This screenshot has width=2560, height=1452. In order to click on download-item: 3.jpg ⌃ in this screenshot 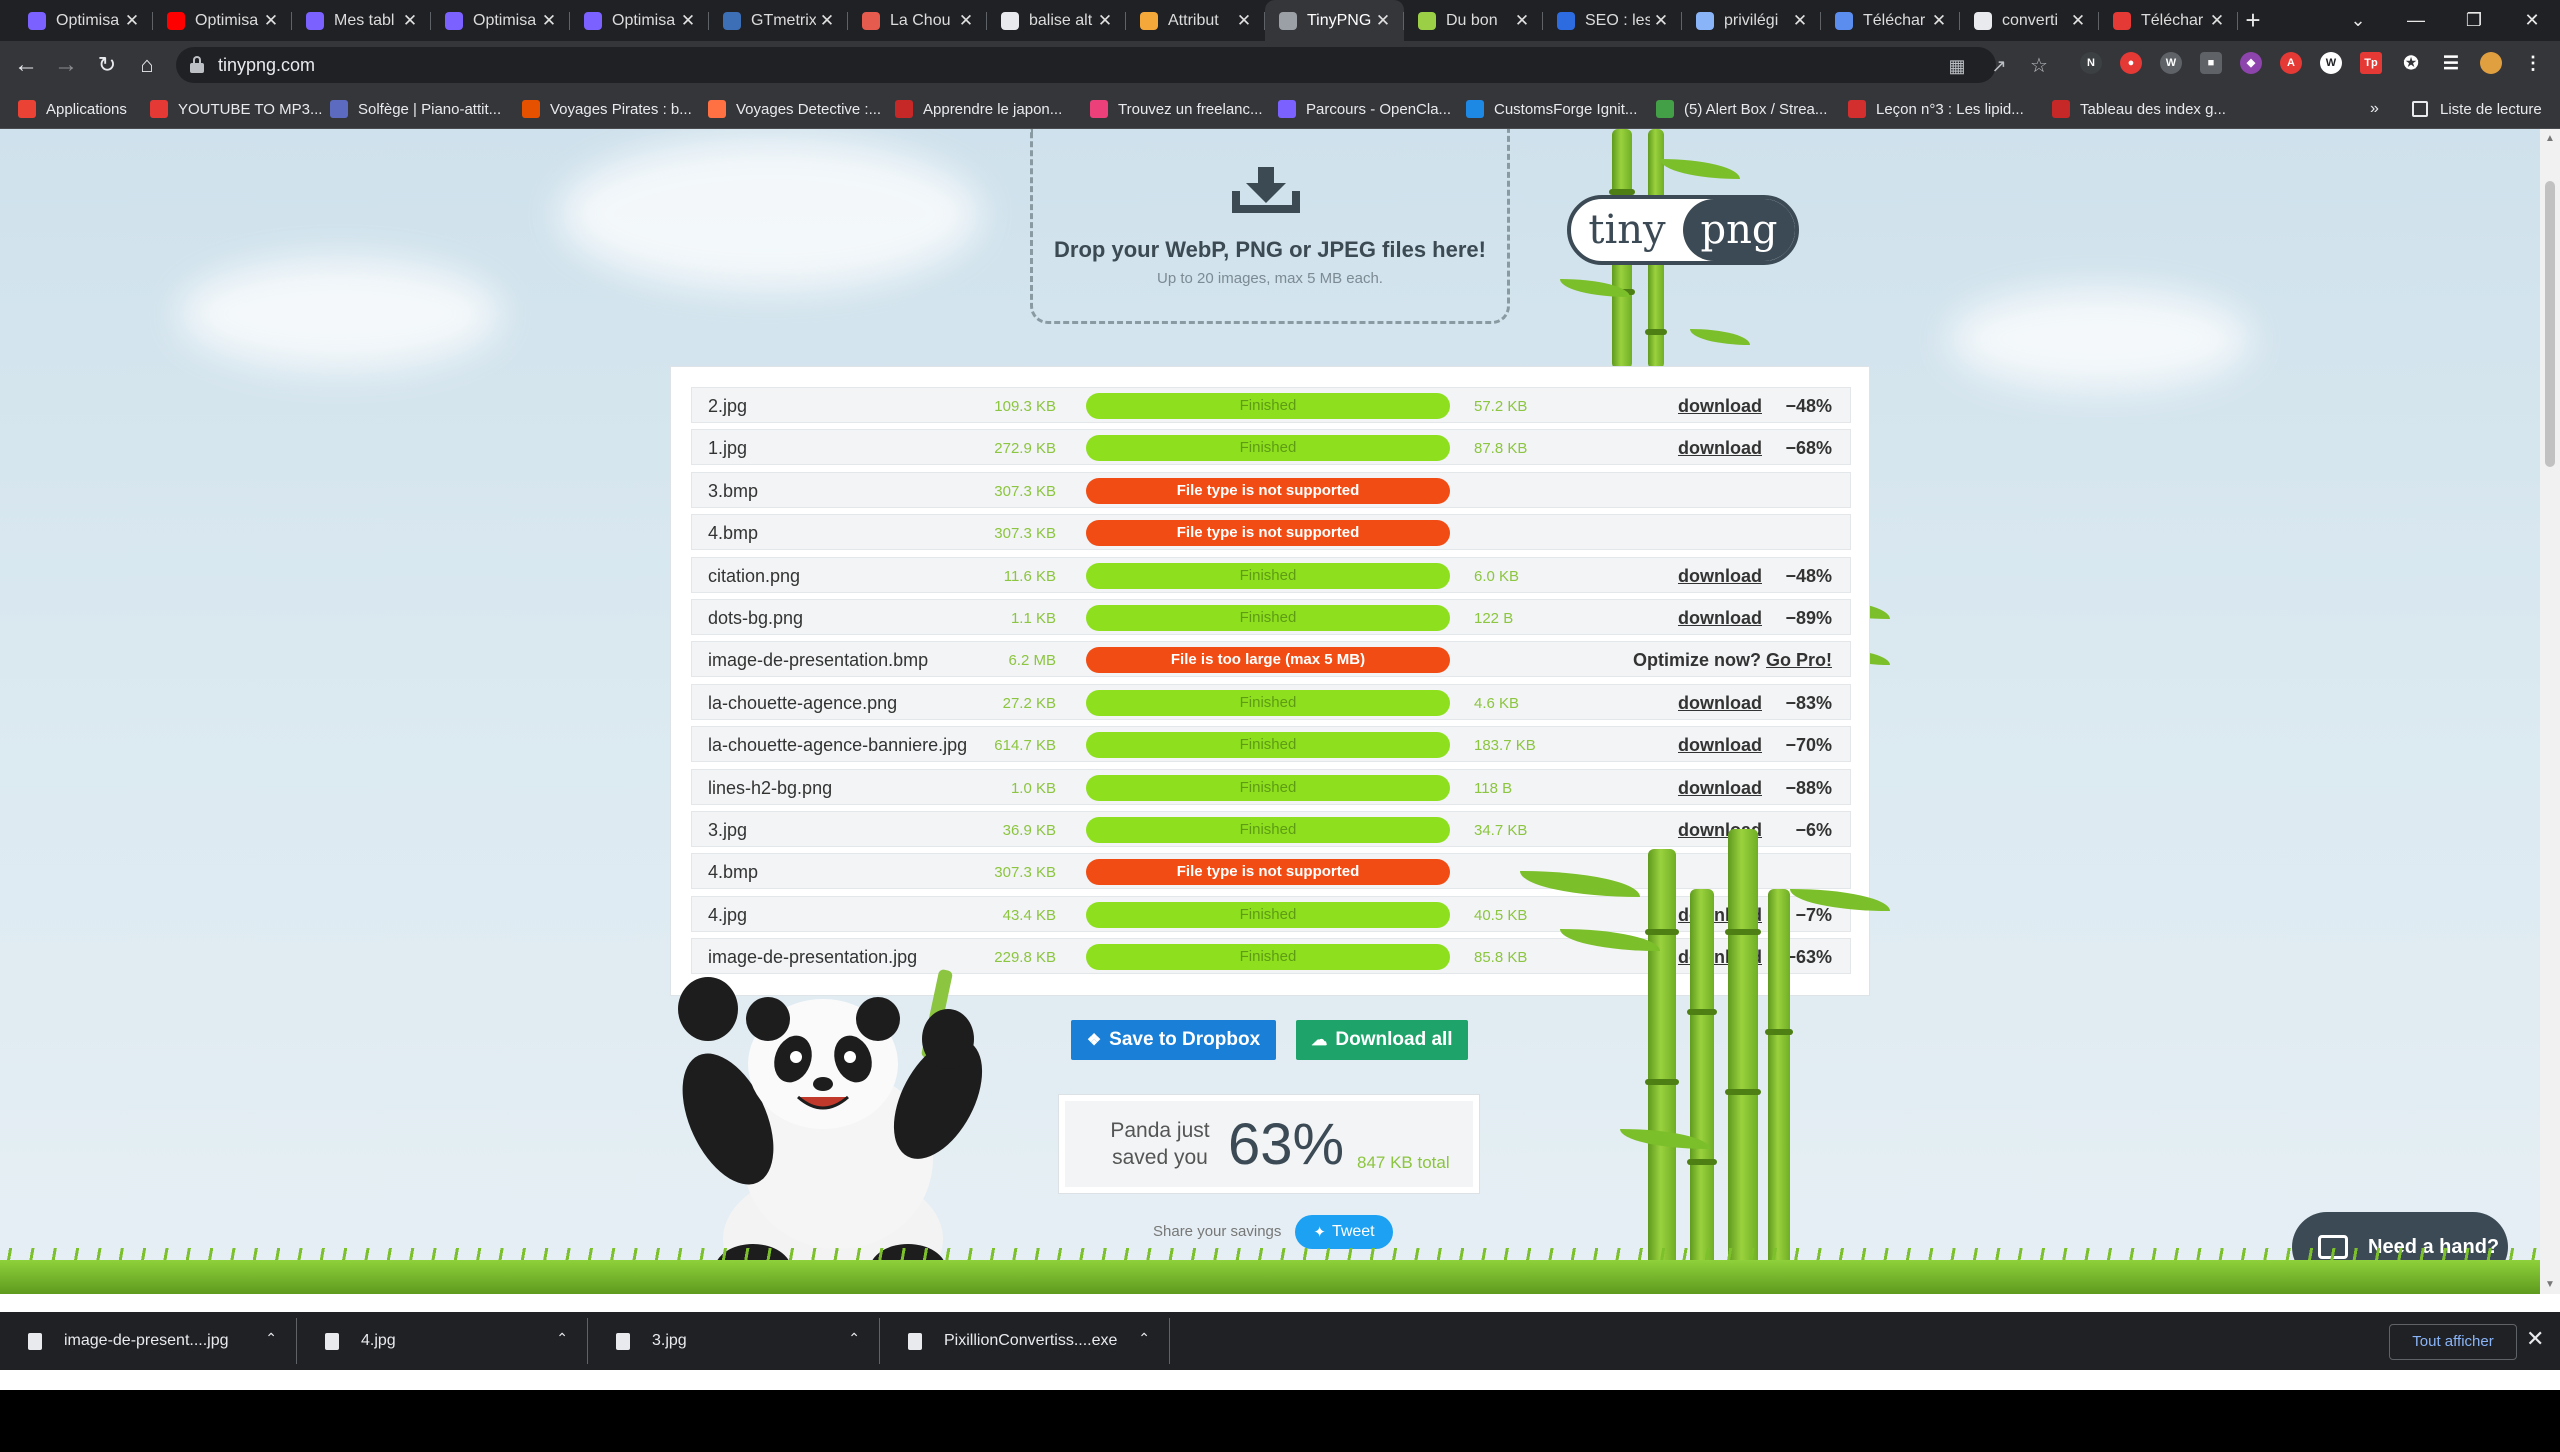, I will do `click(734, 1341)`.